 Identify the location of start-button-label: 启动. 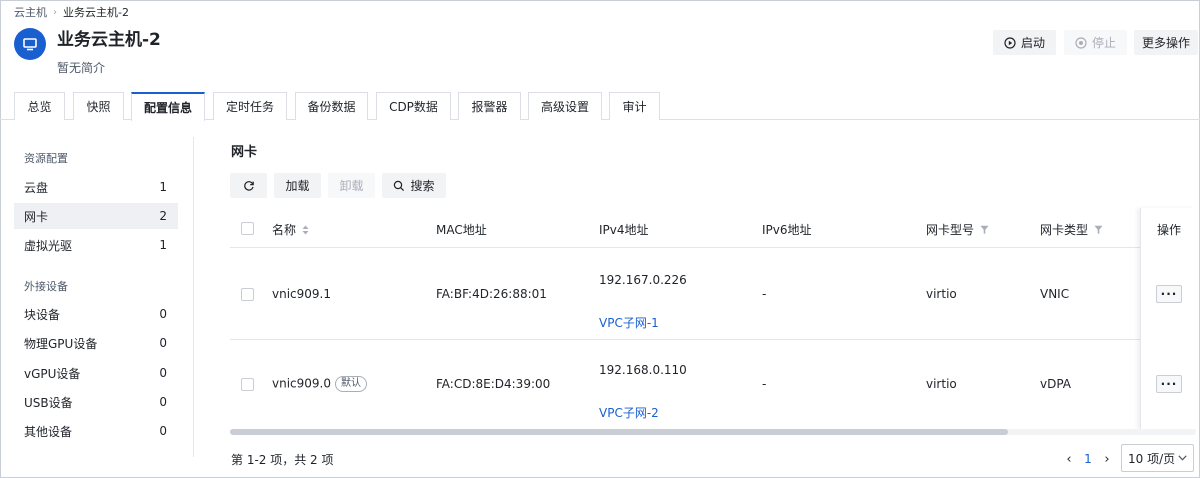
(1032, 43).